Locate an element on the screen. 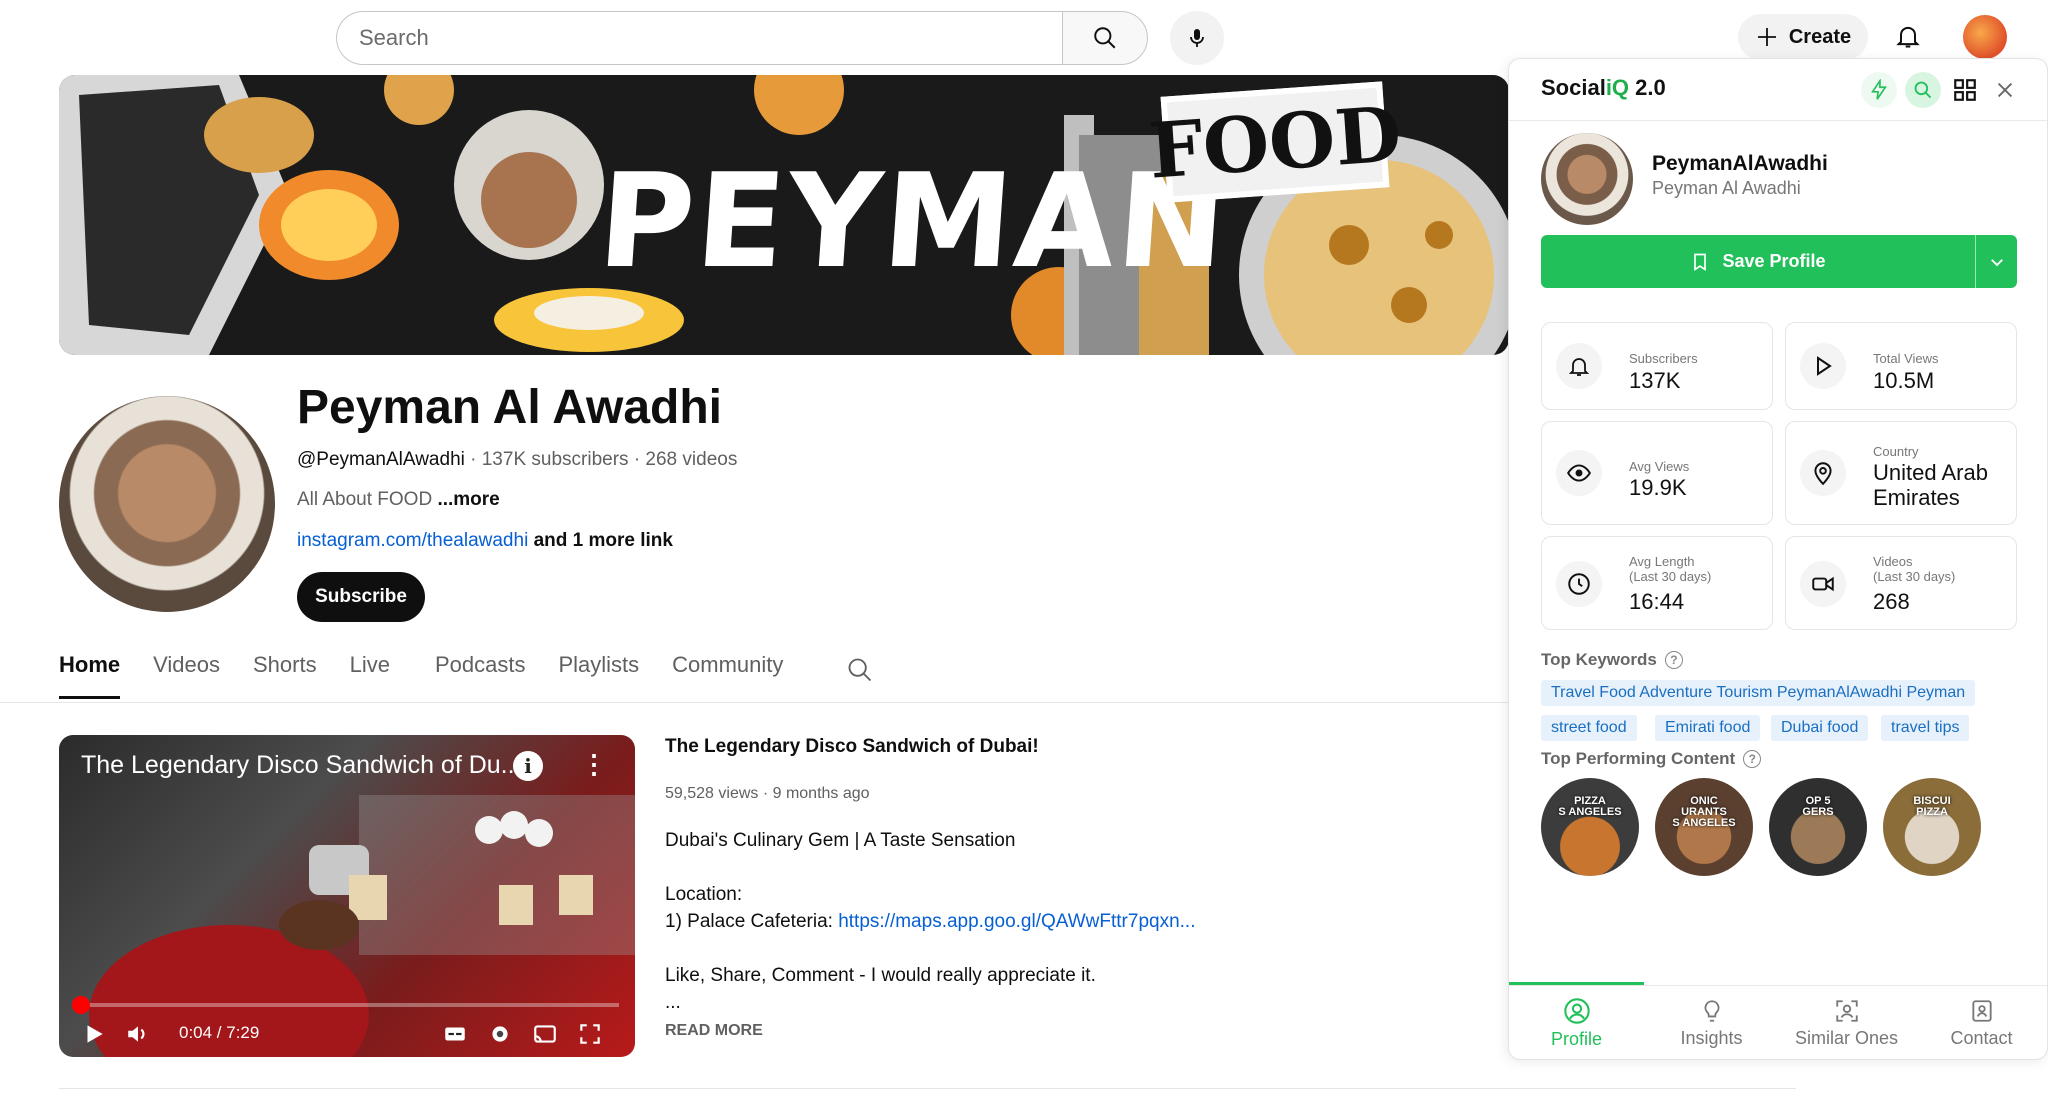 This screenshot has height=1104, width=2048. tab-profile: Profile is located at coordinates (1576, 1022).